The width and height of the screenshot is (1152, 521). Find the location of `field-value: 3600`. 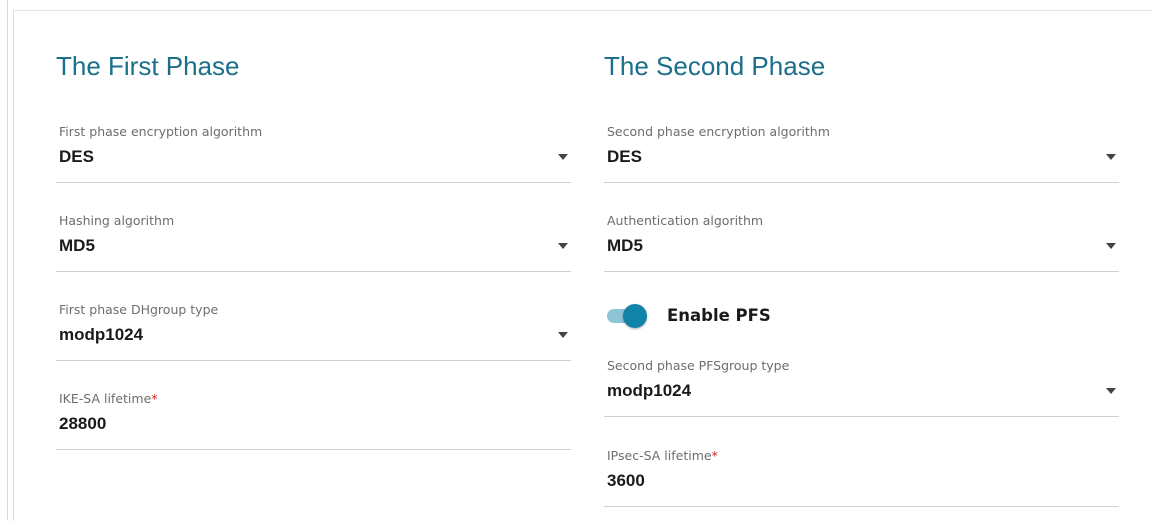

field-value: 3600 is located at coordinates (626, 480).